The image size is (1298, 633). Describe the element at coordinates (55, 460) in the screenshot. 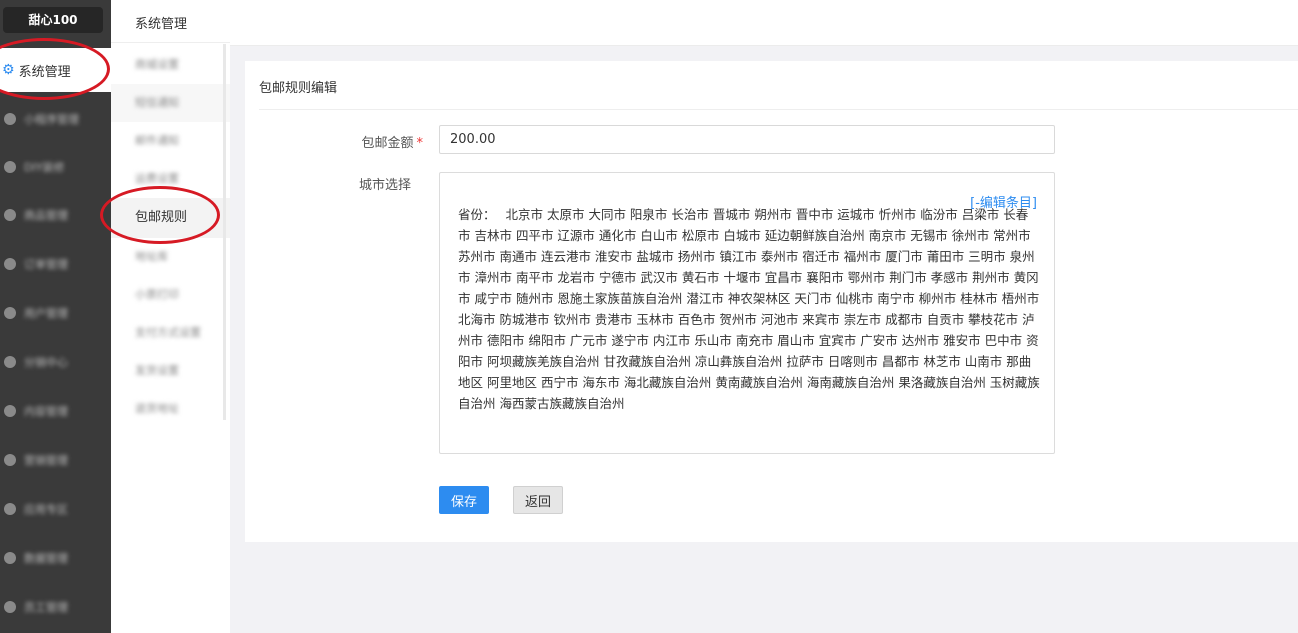

I see `sidebar-item-marketing: 营销管理` at that location.